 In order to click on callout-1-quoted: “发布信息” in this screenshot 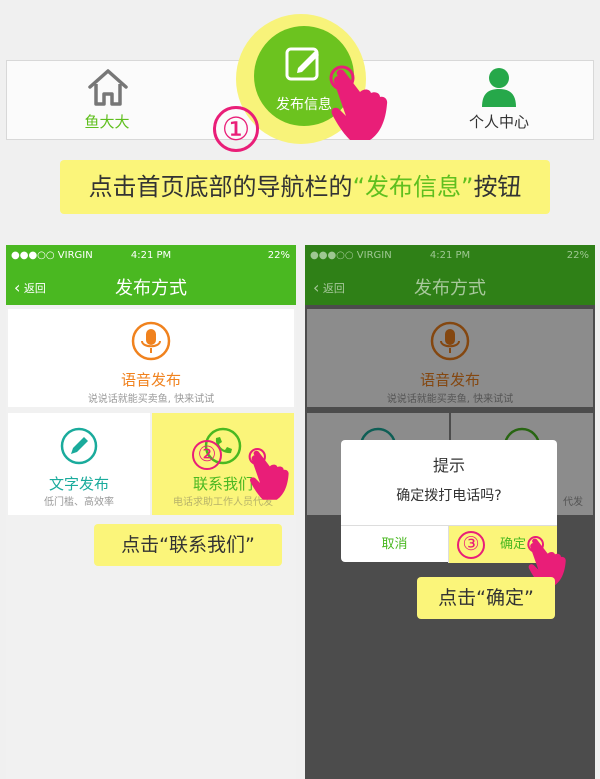, I will do `click(413, 187)`.